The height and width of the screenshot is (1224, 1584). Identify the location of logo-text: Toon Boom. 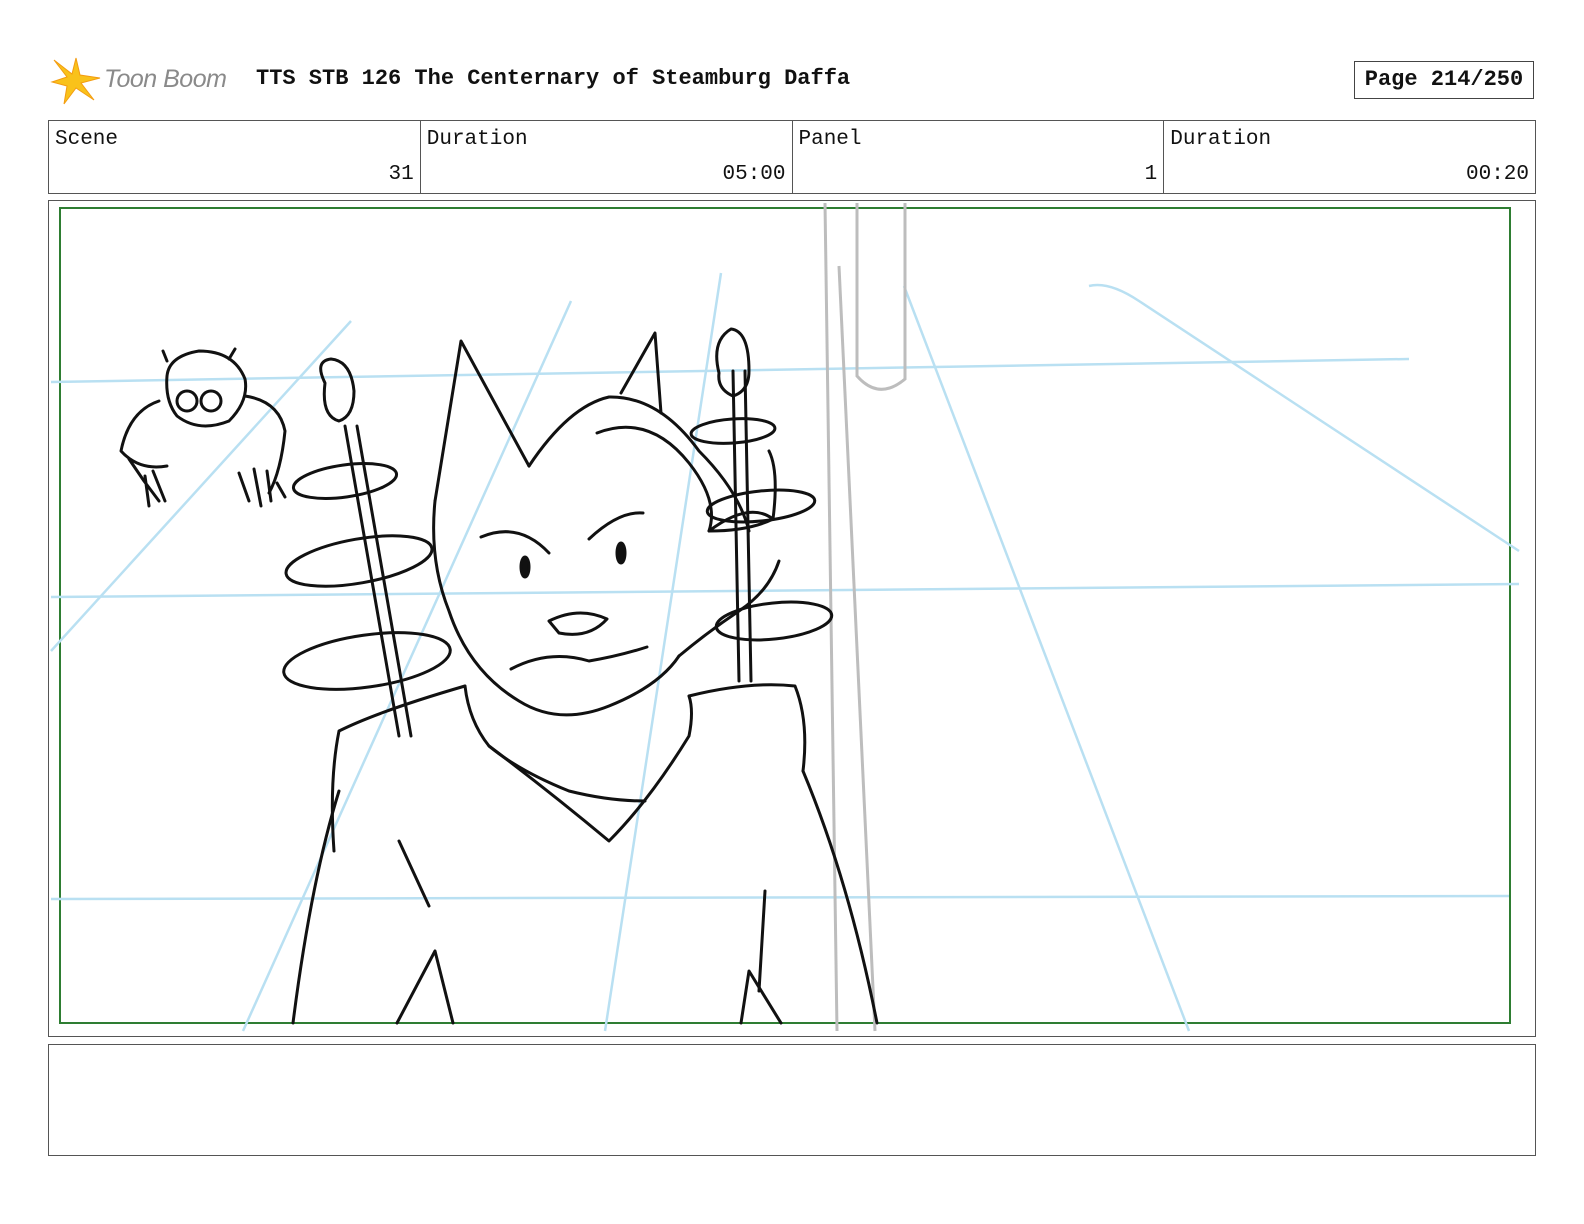
(165, 79).